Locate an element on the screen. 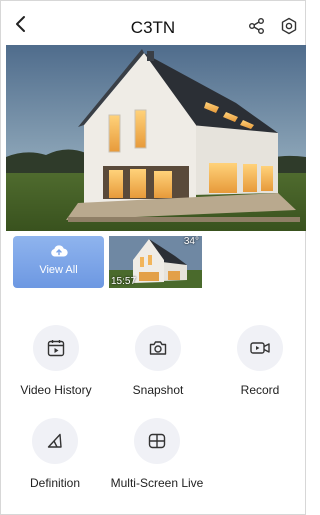  video-record-icon is located at coordinates (260, 348).